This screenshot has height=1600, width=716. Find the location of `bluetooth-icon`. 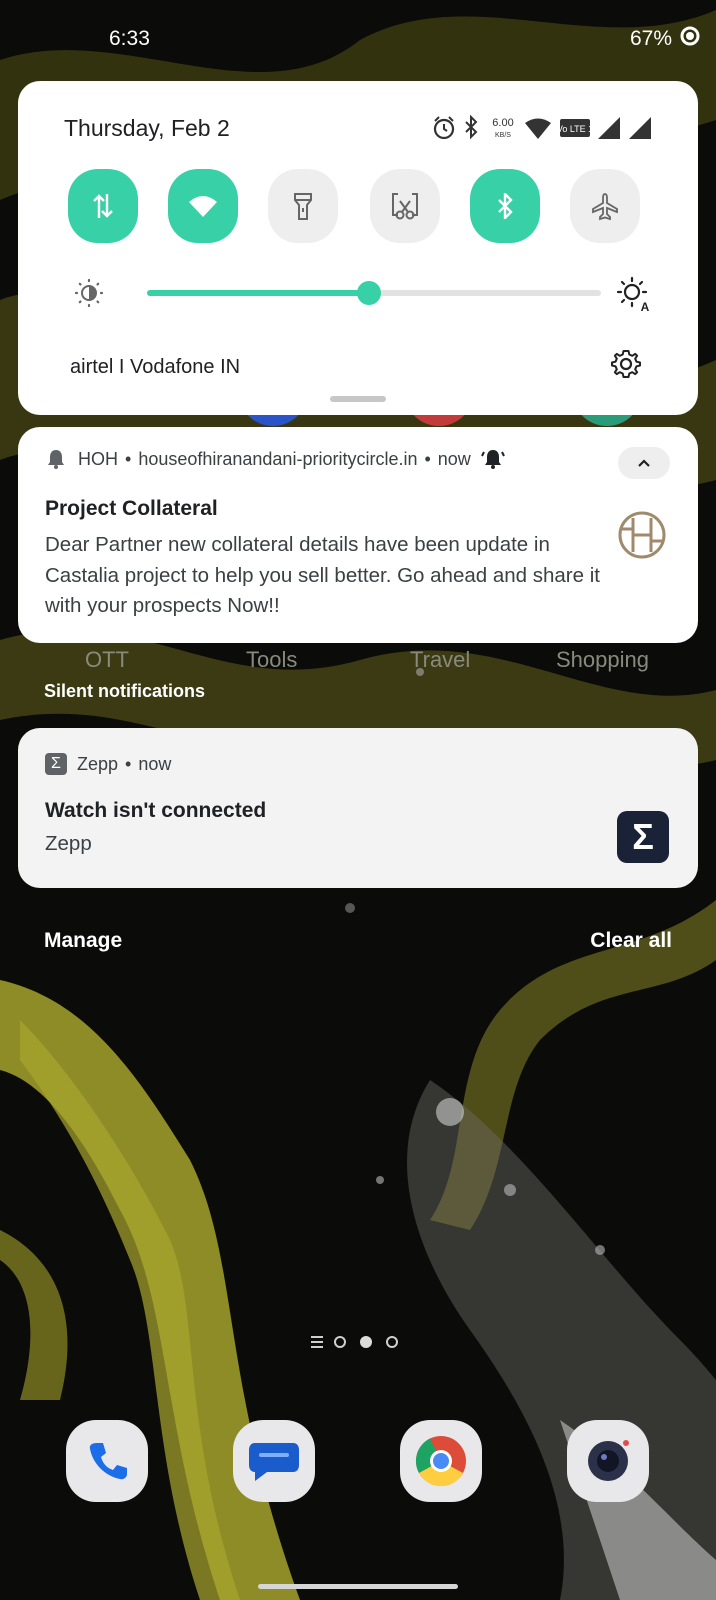

bluetooth-icon is located at coordinates (505, 206).